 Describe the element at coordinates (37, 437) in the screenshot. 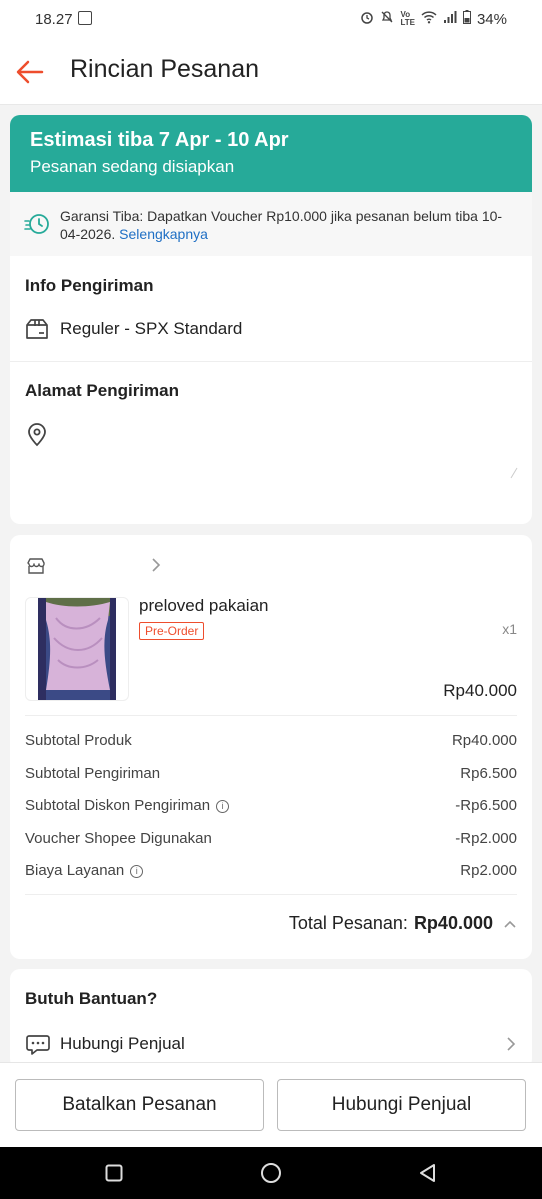

I see `location-pin-icon` at that location.